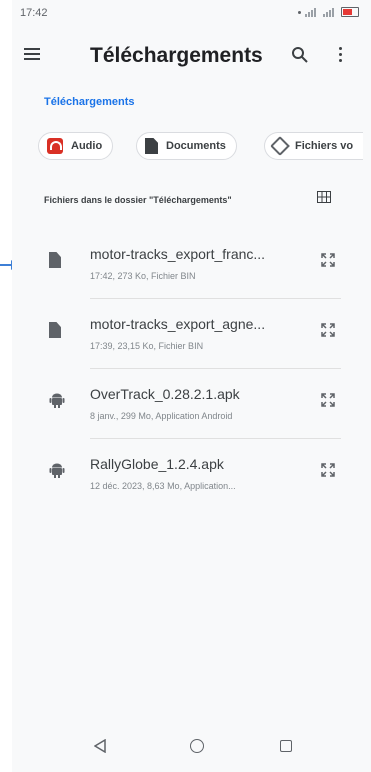 This screenshot has width=371, height=772. I want to click on wifi-signal-icon, so click(330, 12).